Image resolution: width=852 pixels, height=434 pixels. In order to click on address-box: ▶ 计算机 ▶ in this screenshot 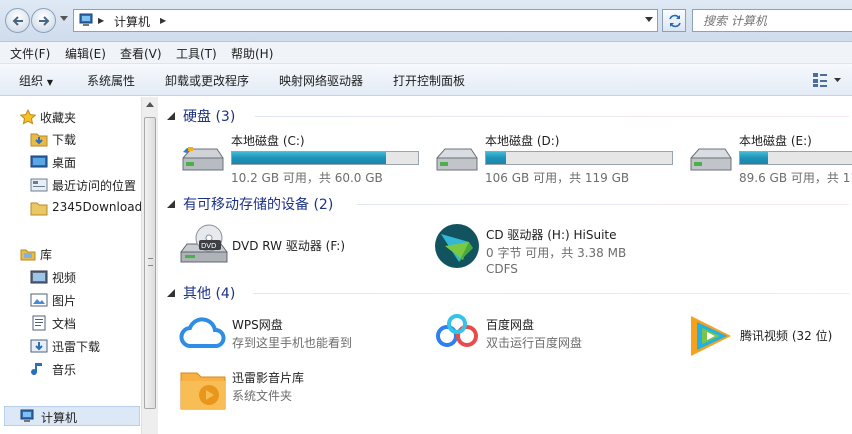, I will do `click(365, 20)`.